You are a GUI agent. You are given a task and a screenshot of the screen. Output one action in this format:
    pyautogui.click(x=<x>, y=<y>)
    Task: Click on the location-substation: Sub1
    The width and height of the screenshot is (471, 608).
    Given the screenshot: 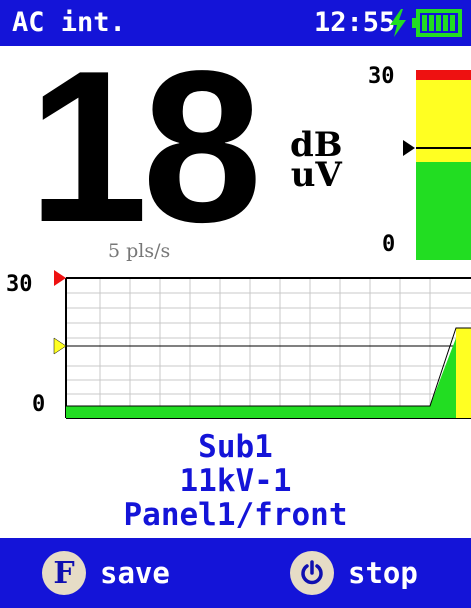 What is the action you would take?
    pyautogui.click(x=235, y=447)
    